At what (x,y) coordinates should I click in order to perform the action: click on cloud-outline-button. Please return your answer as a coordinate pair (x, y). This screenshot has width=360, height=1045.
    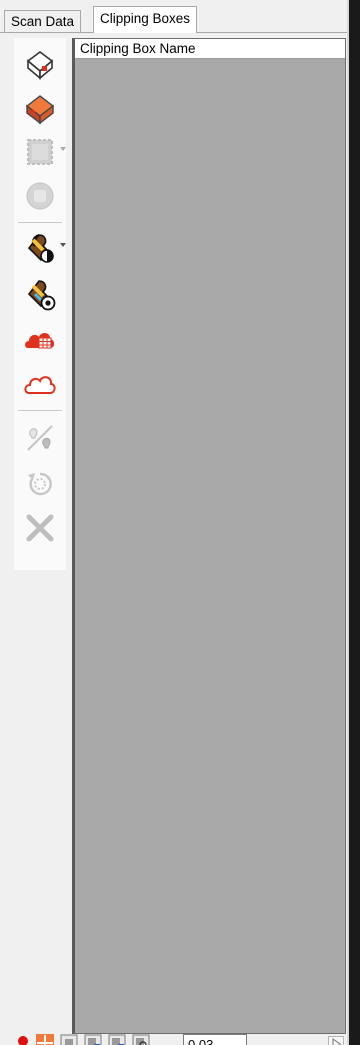
    Looking at the image, I should click on (40, 384).